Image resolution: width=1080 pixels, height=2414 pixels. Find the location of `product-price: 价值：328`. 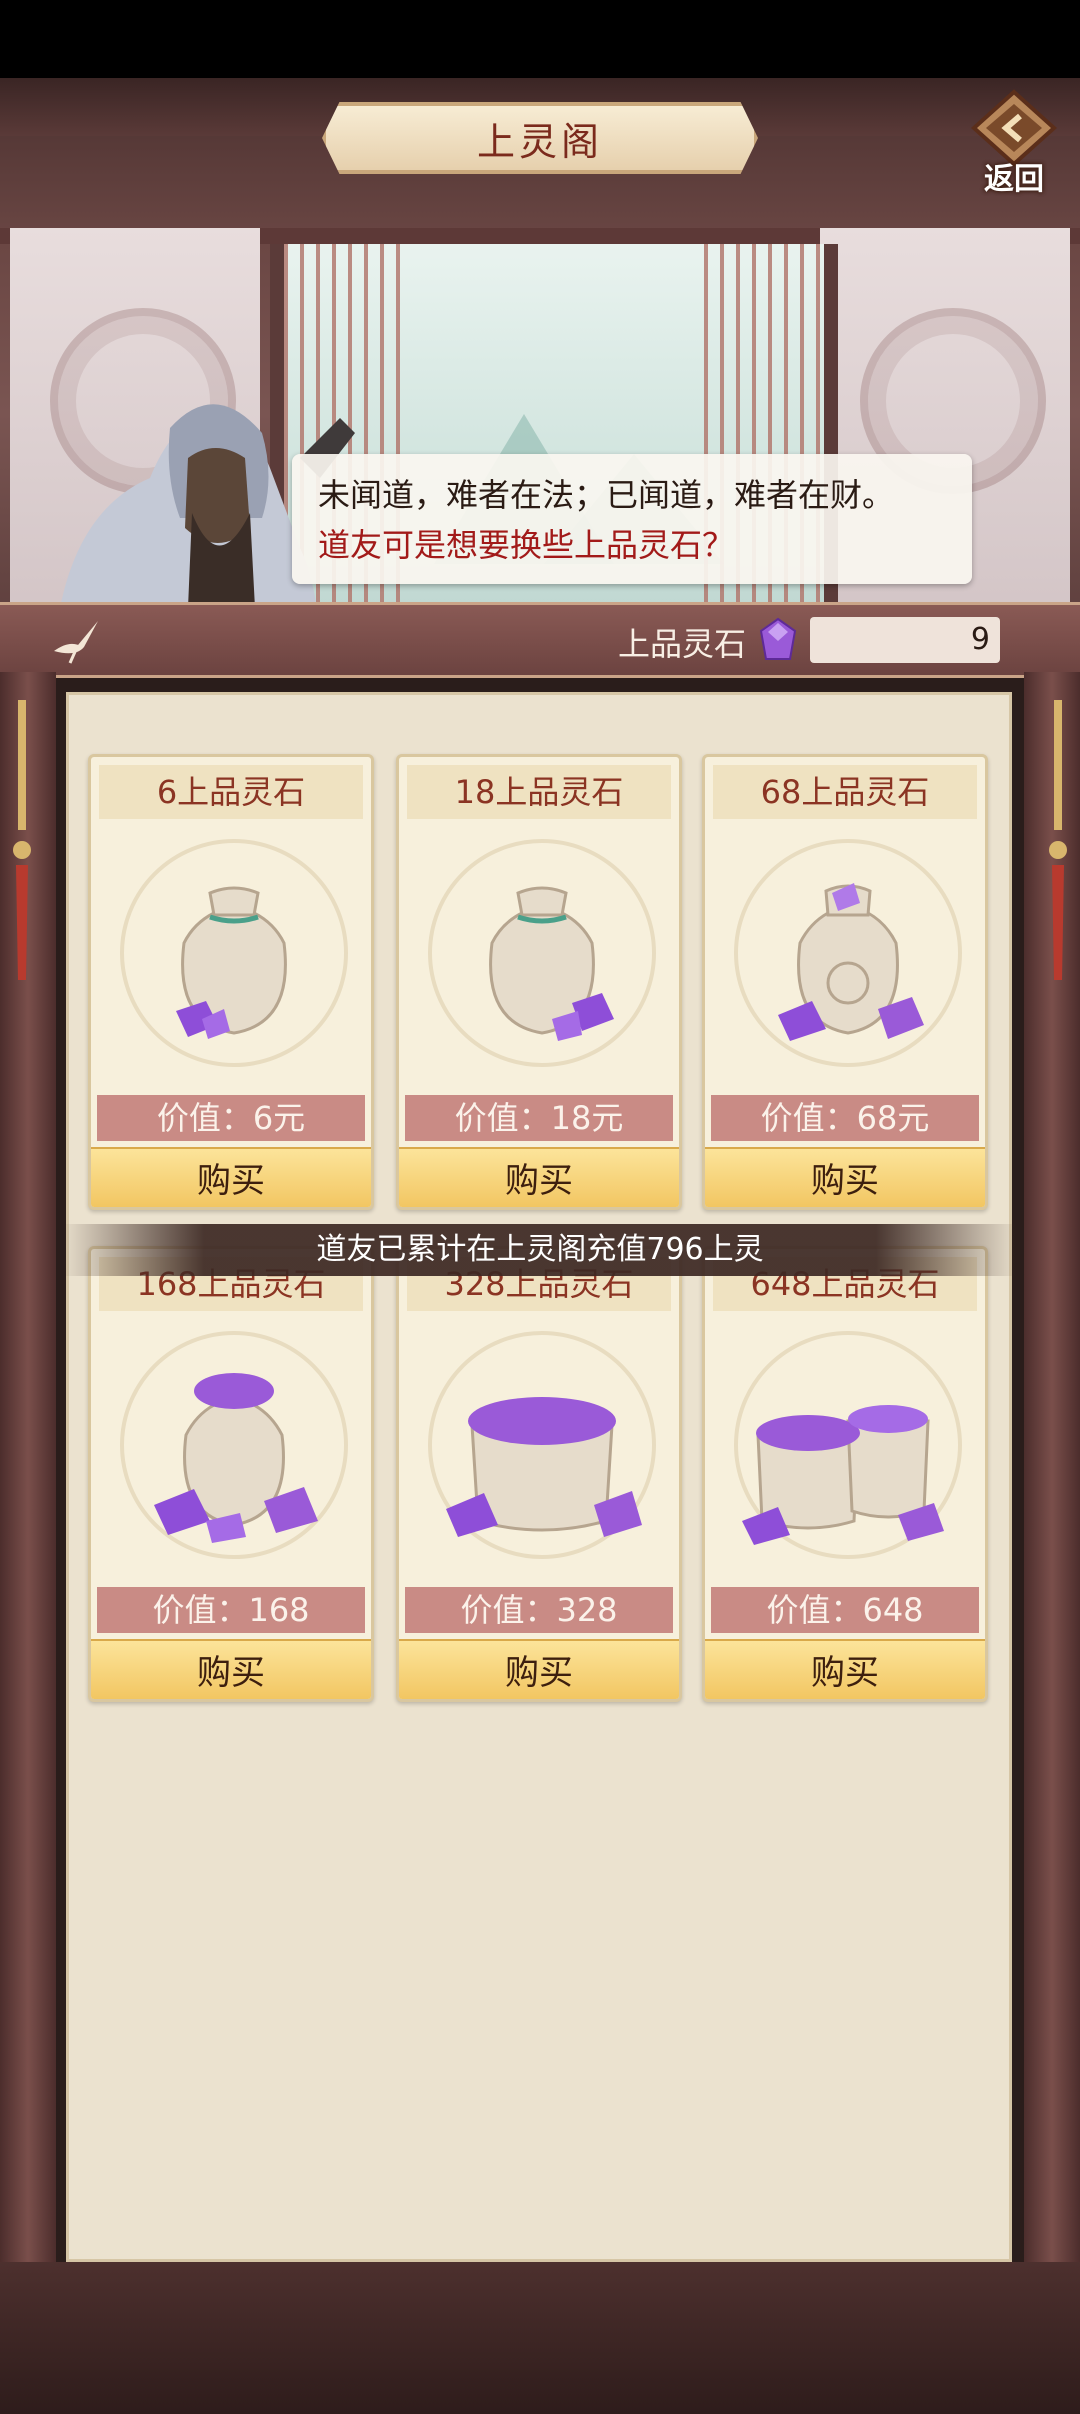

product-price: 价值：328 is located at coordinates (539, 1610).